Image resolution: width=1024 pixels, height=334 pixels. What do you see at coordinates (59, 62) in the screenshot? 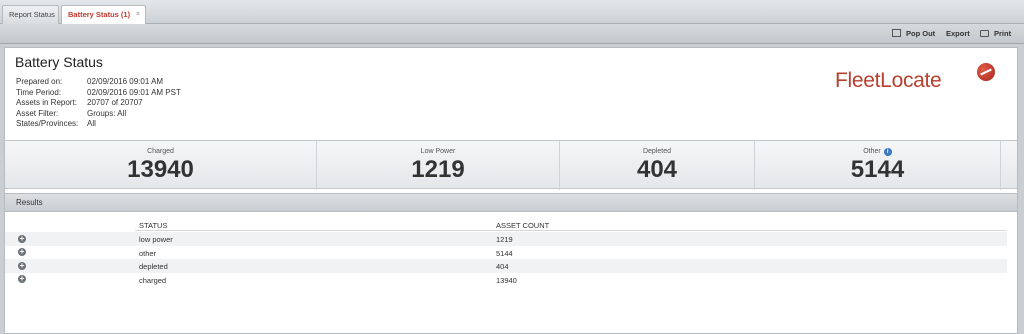
I see `page-title: Battery Status` at bounding box center [59, 62].